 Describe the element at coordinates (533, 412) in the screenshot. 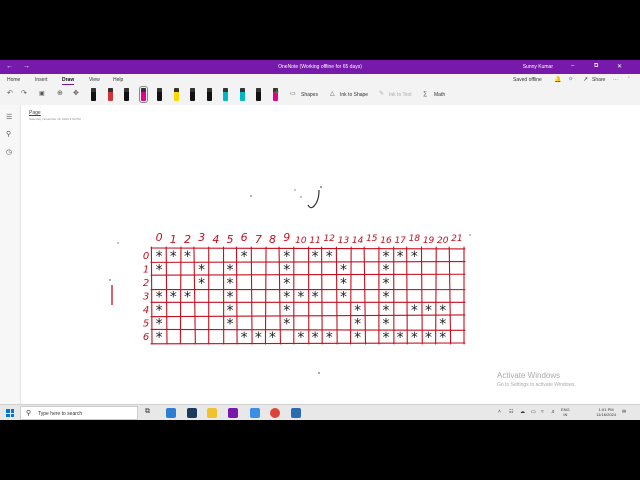

I see `battery-icon: ▭` at that location.